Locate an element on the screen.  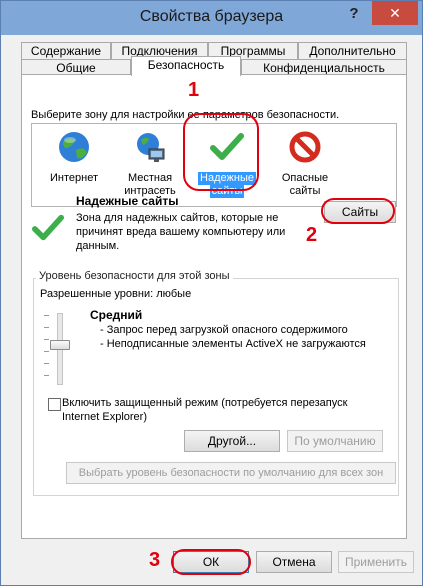
zone-intranet-label-1: Местная is located at coordinates (150, 178).